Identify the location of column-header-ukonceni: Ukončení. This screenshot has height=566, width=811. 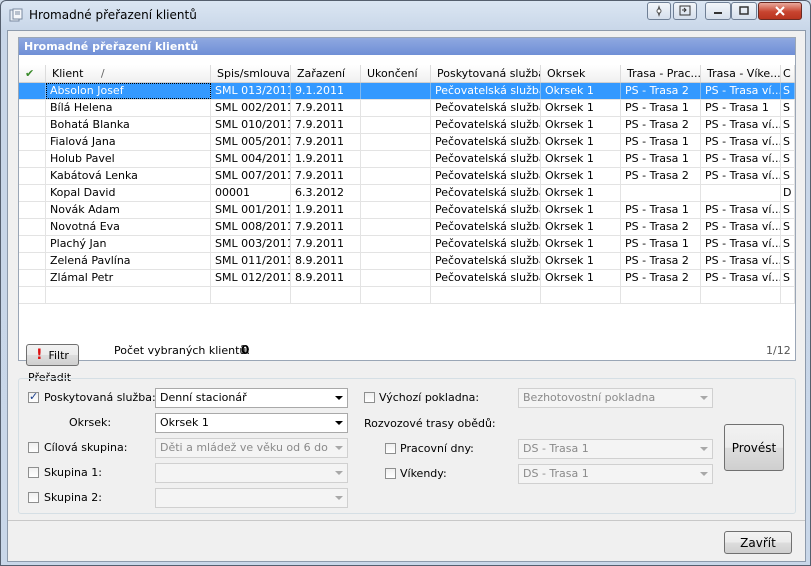
(396, 73).